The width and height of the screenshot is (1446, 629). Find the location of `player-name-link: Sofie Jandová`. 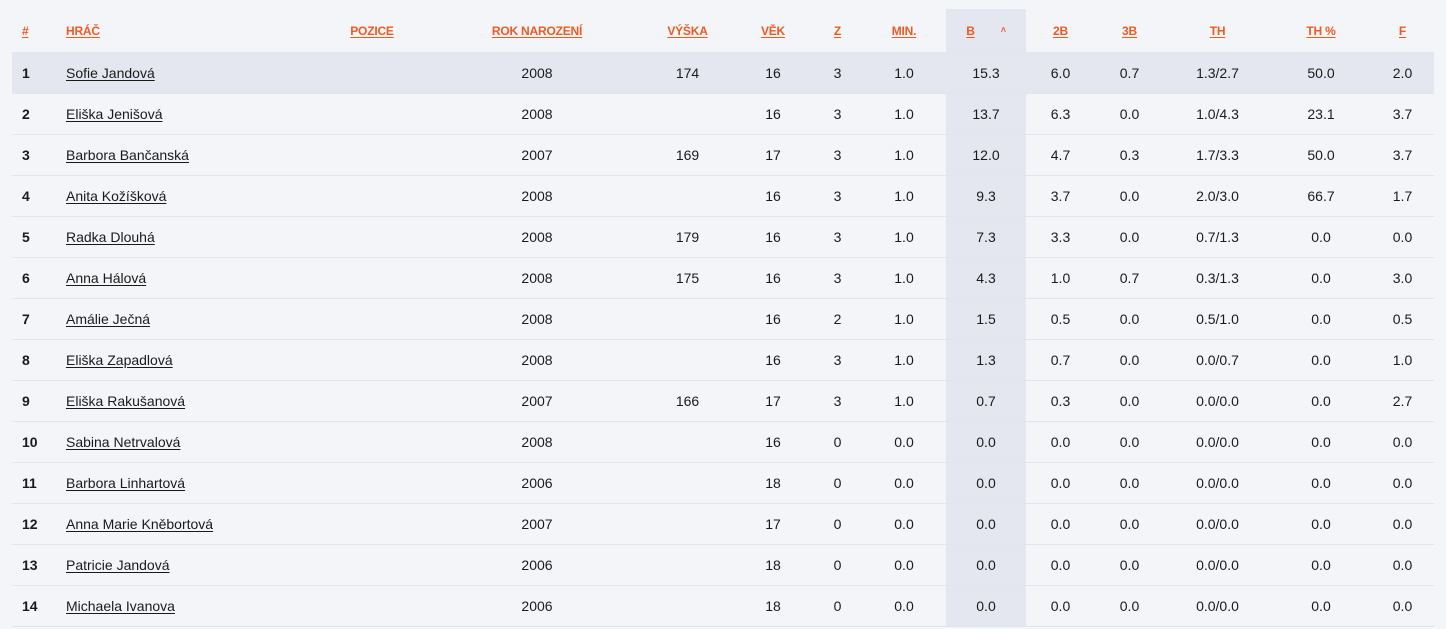

player-name-link: Sofie Jandová is located at coordinates (110, 73).